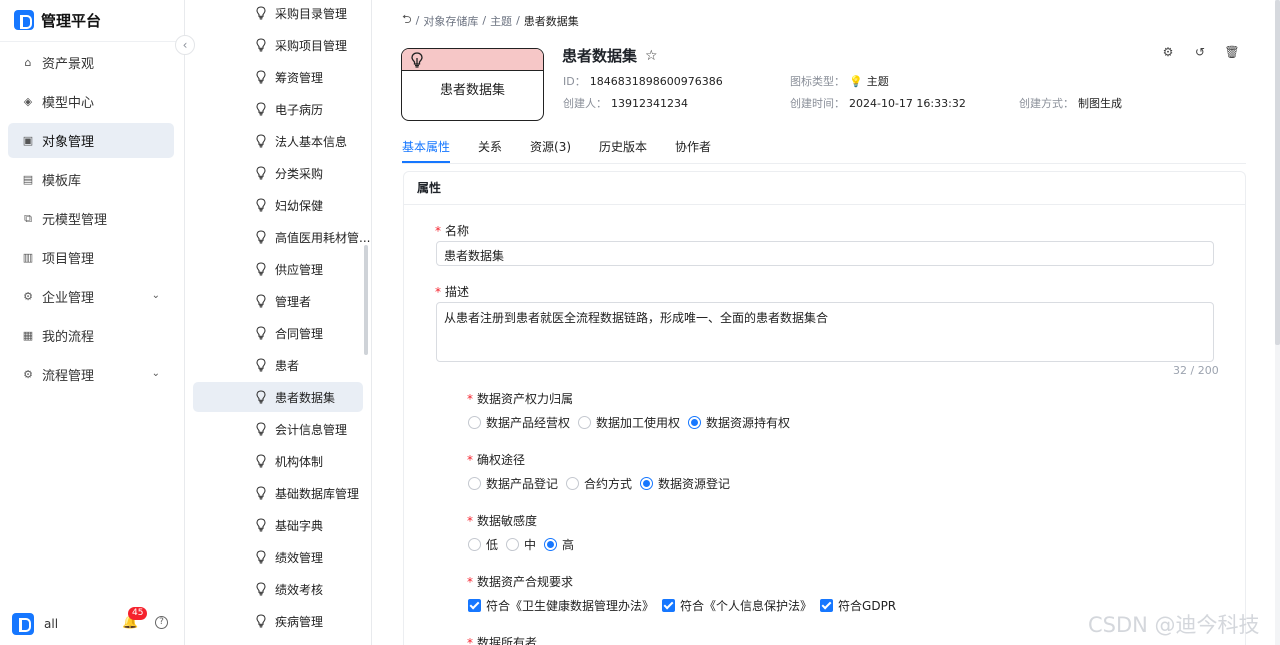  Describe the element at coordinates (817, 81) in the screenshot. I see `meta-label: 图标类型：` at that location.